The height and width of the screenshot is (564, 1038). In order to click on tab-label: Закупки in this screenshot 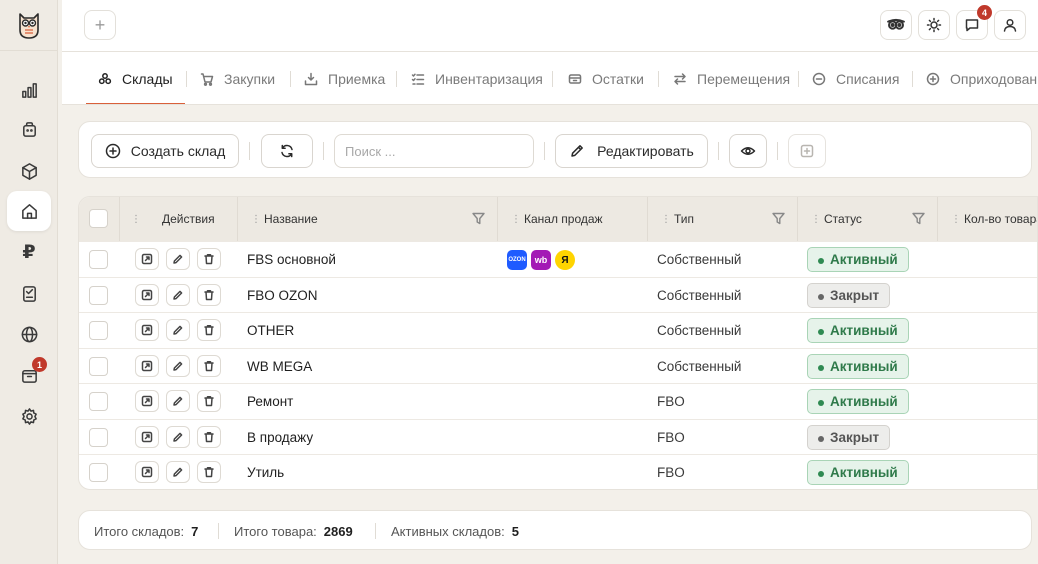, I will do `click(250, 78)`.